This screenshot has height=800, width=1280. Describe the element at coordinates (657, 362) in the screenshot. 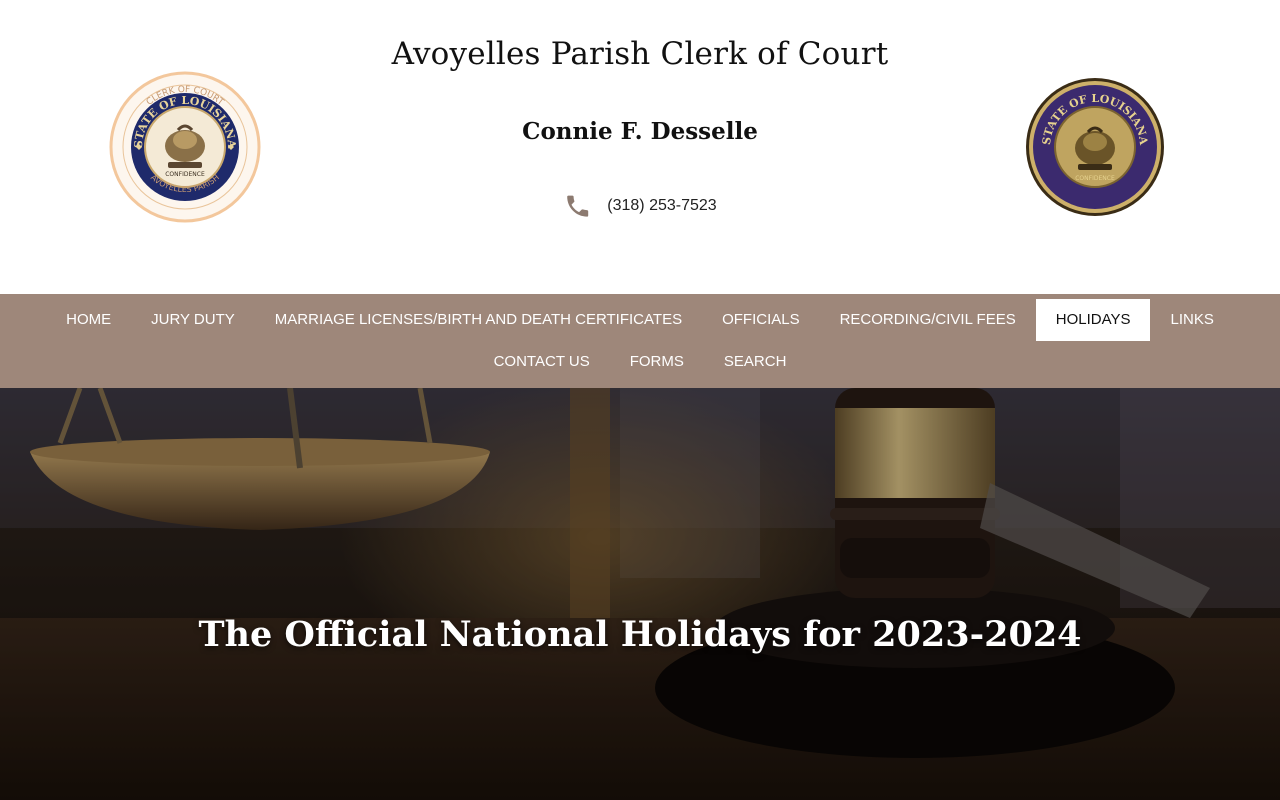

I see `nav-item-forms: FORMS` at that location.